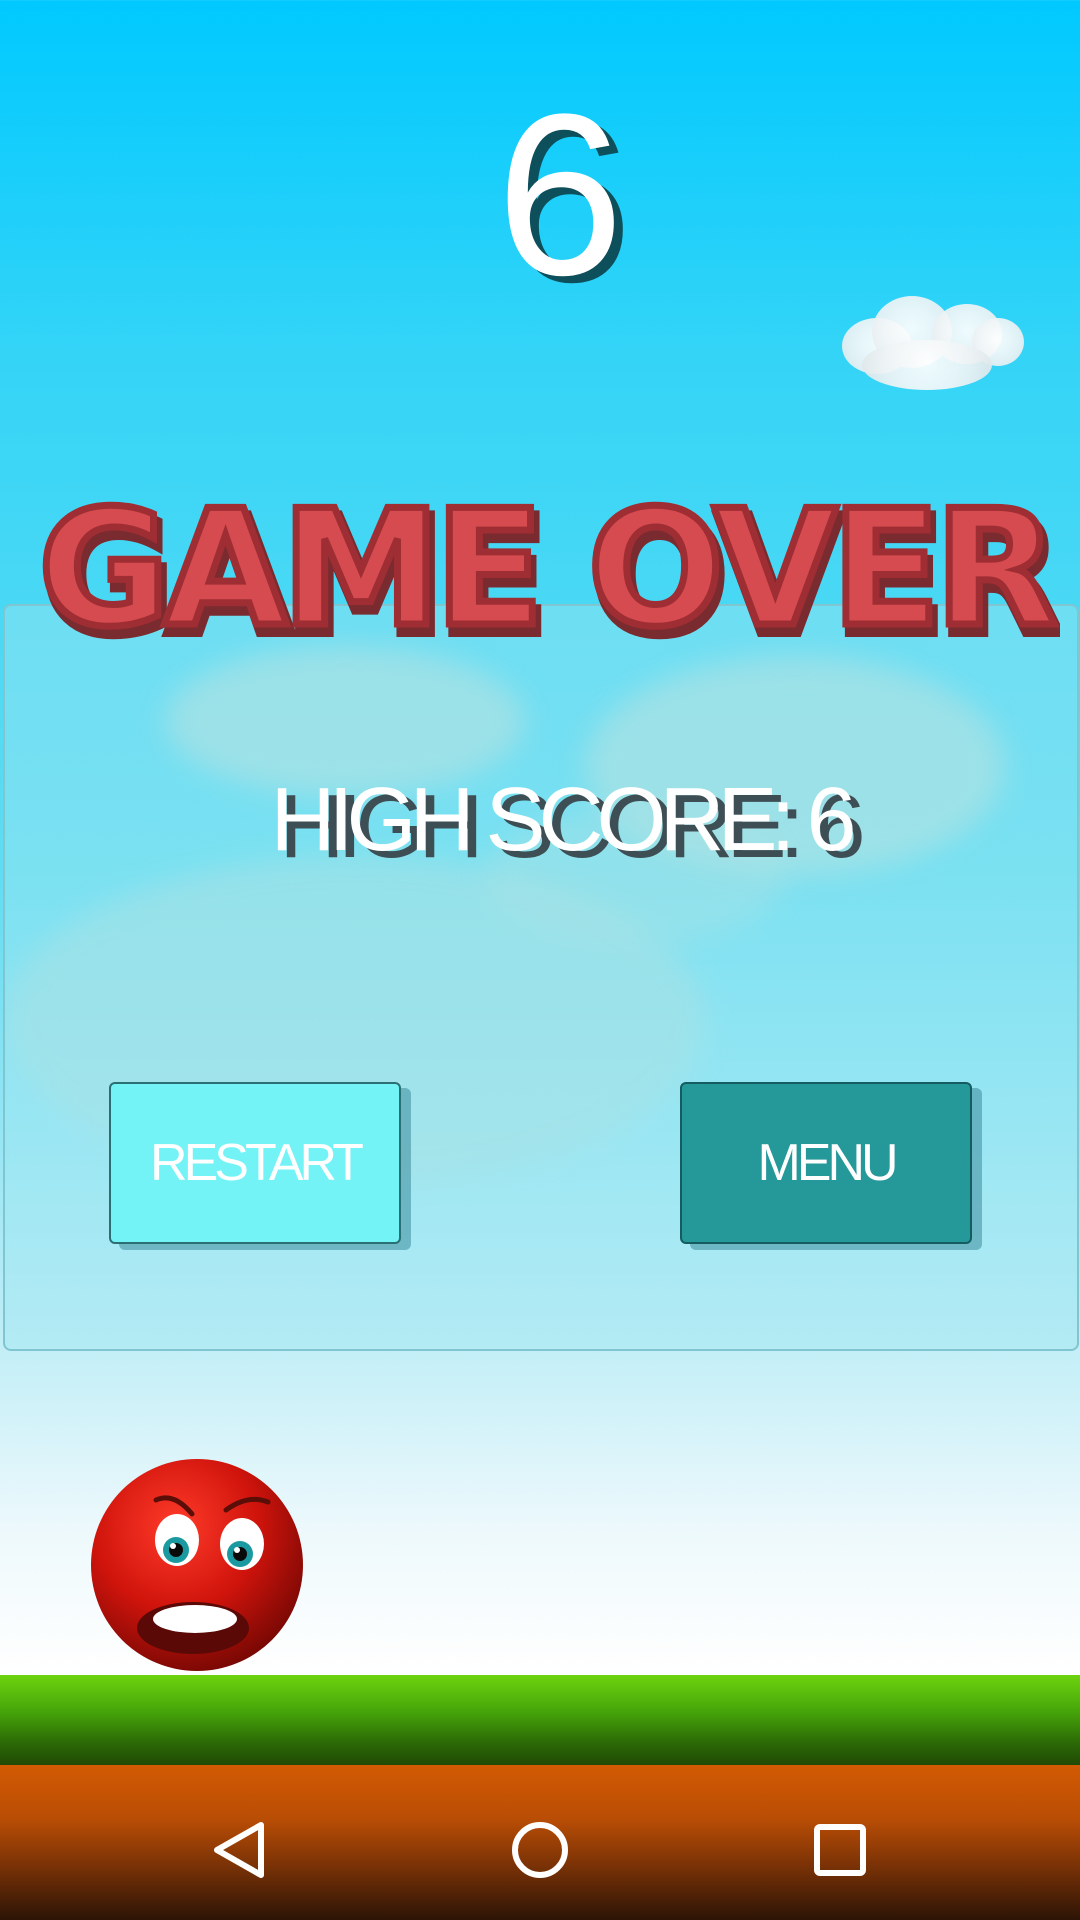 The image size is (1080, 1920). I want to click on restart-button: RESTART, so click(255, 1163).